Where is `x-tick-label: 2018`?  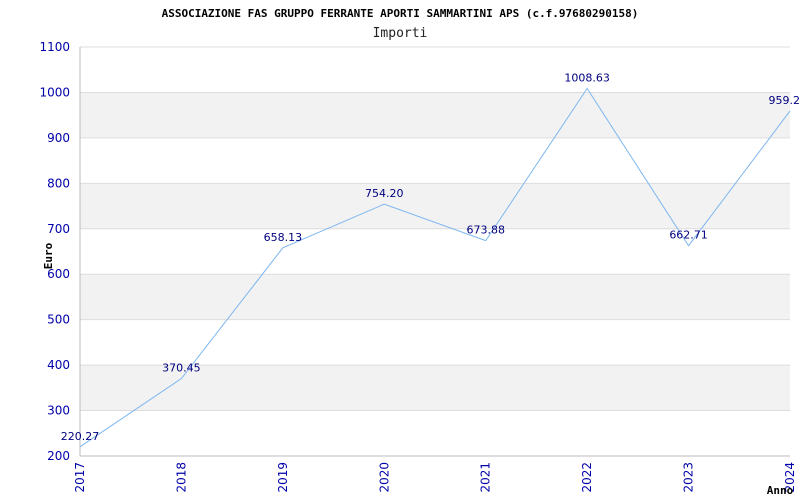
x-tick-label: 2018 is located at coordinates (181, 477).